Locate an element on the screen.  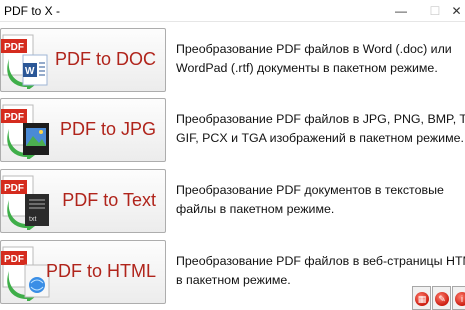
pdf-to-word-icon: PDF W is located at coordinates (24, 61).